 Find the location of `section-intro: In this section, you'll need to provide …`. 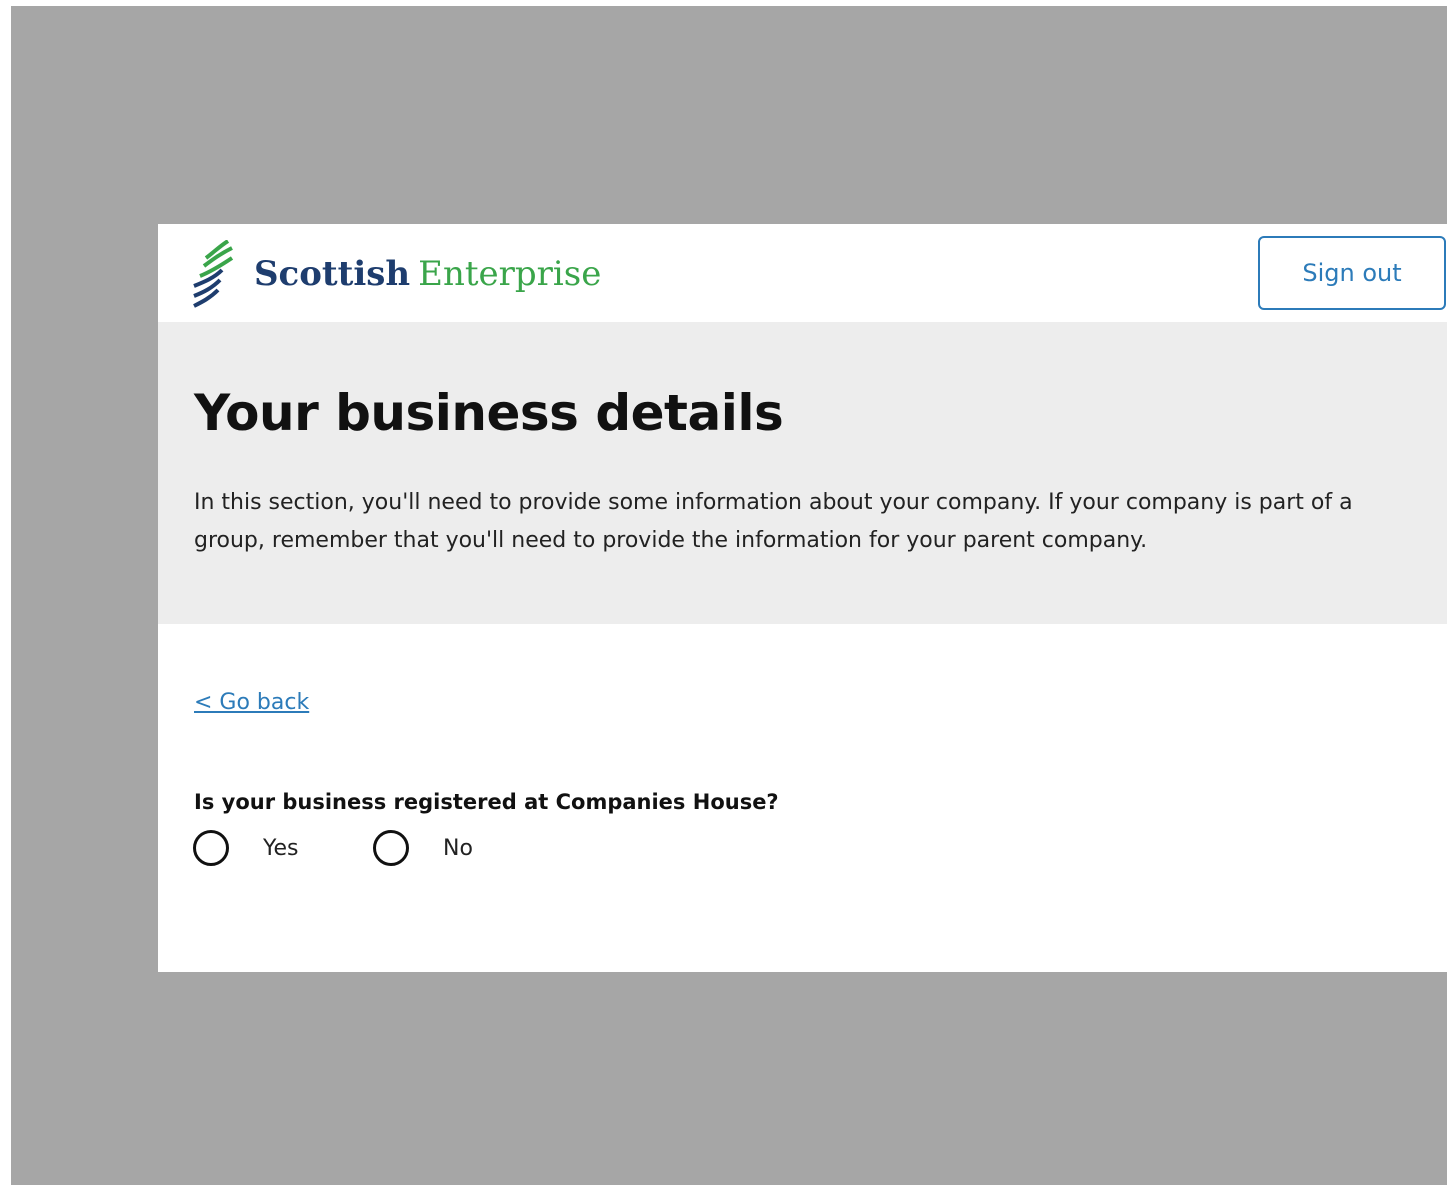

section-intro: In this section, you'll need to provide … is located at coordinates (773, 521).